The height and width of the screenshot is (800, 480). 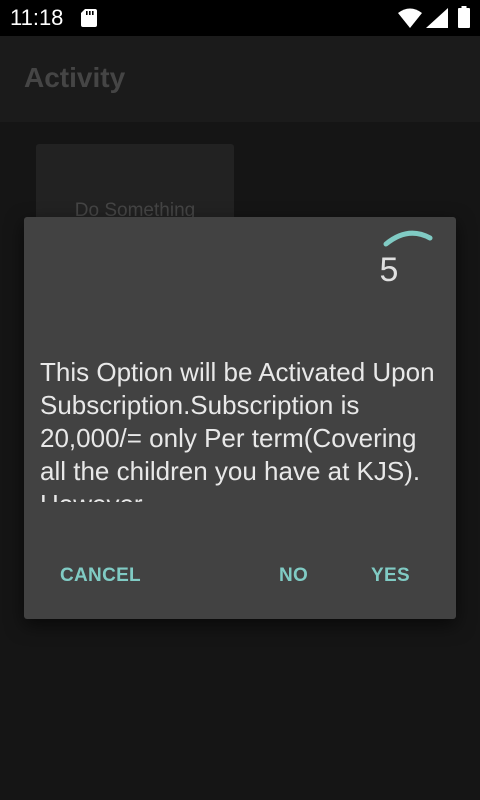 I want to click on countdown-number: 5, so click(x=389, y=270).